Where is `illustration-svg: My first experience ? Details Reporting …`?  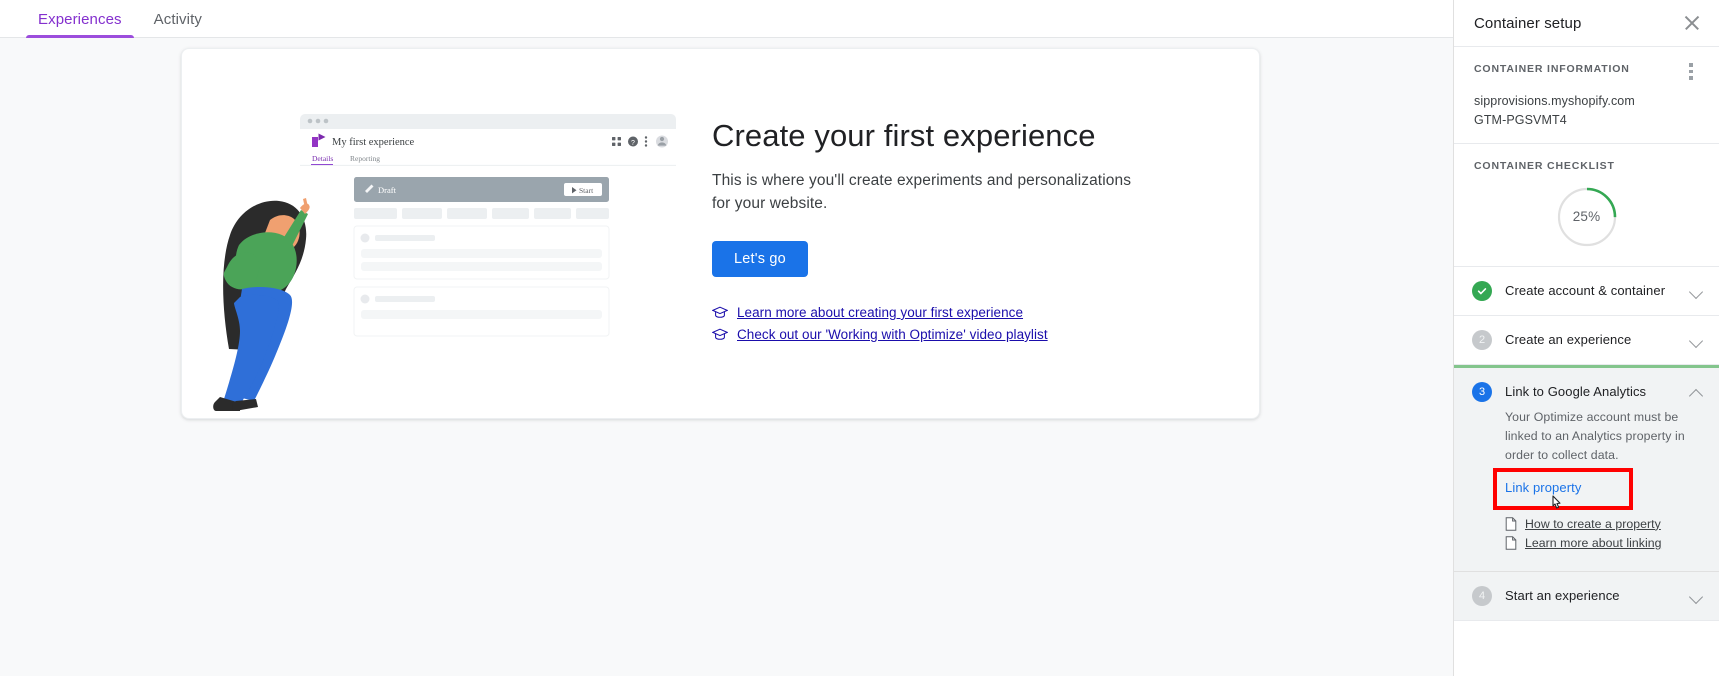 illustration-svg: My first experience ? Details Reporting … is located at coordinates (444, 262).